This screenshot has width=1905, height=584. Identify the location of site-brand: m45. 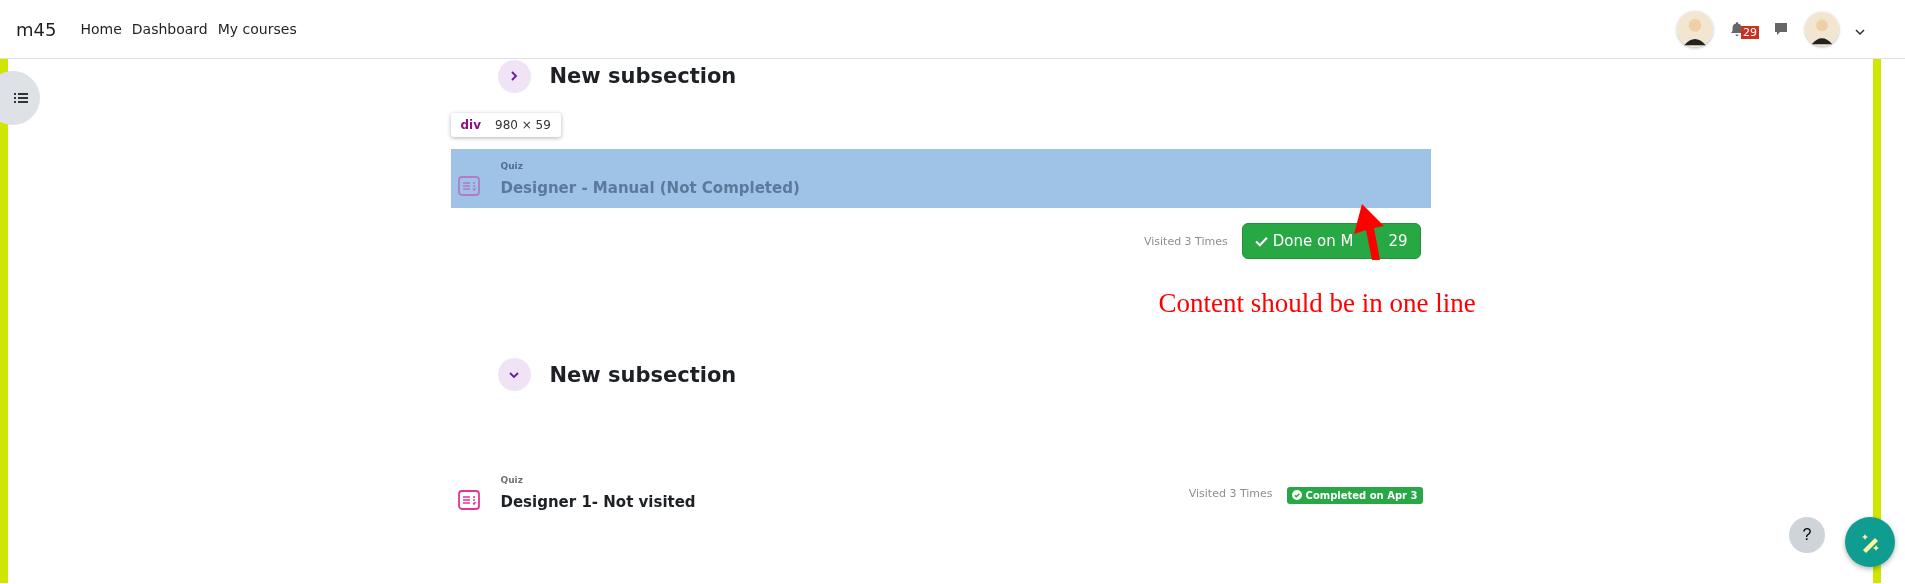
(36, 29).